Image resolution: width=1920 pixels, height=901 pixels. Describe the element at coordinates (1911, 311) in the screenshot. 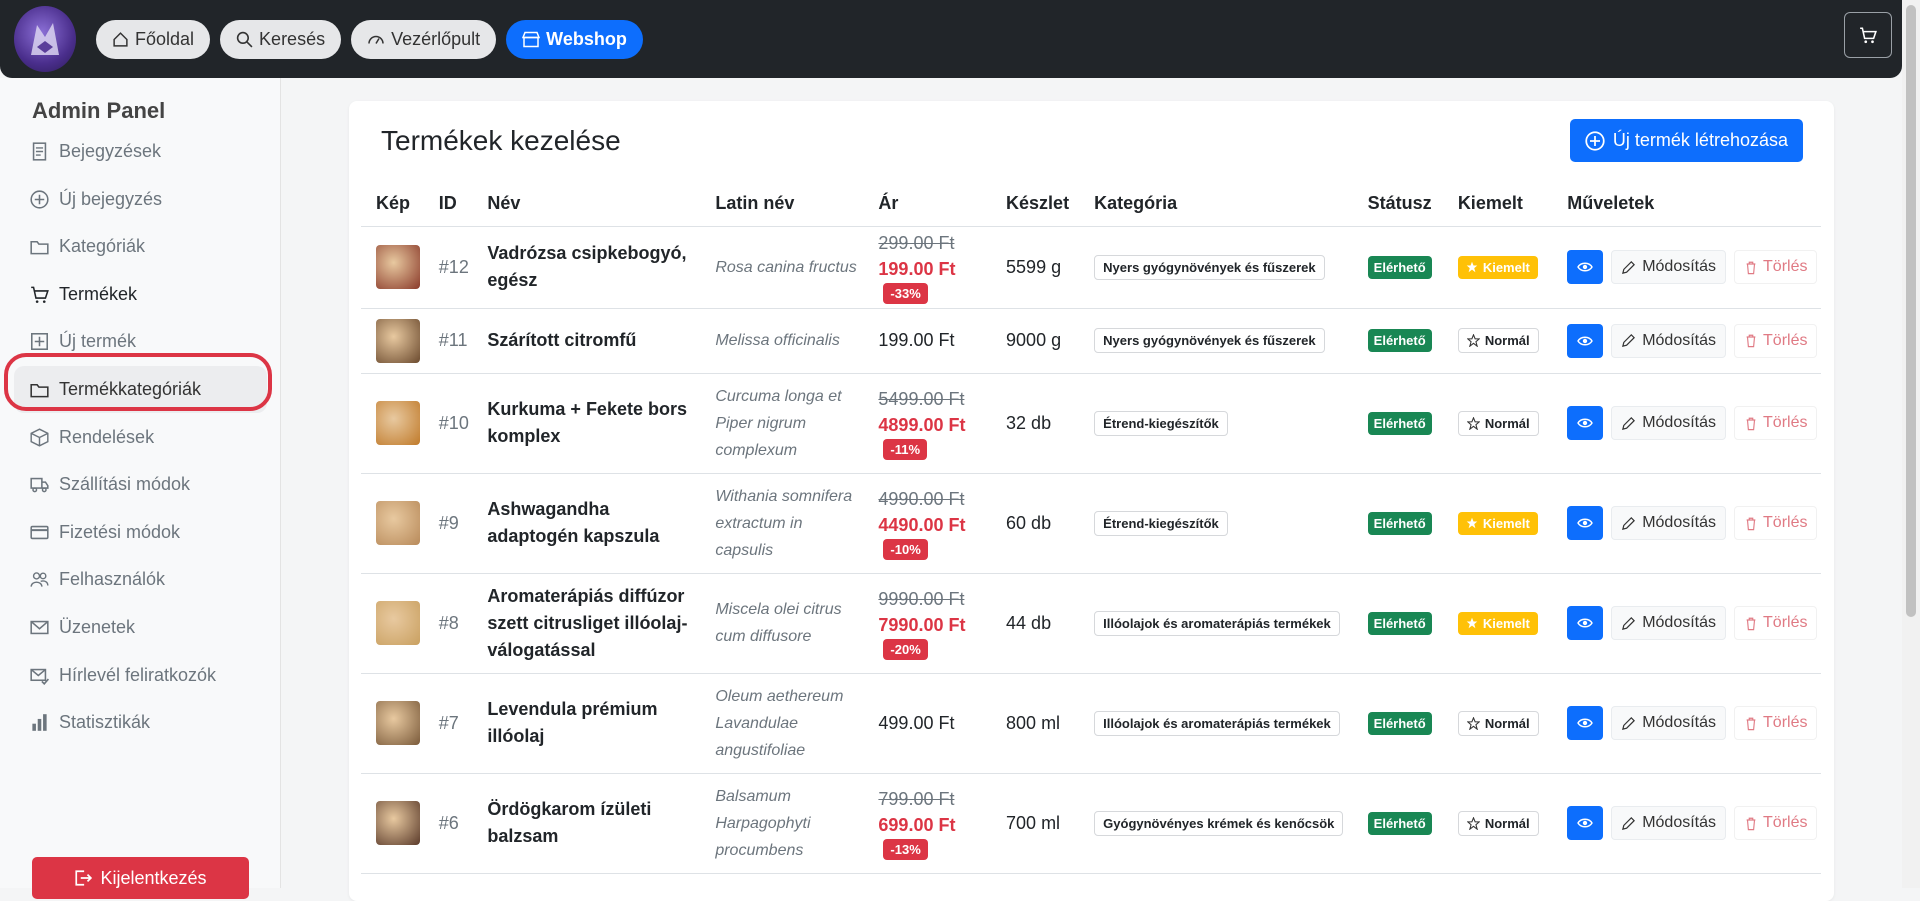

I see `scrollbar-thumb` at that location.